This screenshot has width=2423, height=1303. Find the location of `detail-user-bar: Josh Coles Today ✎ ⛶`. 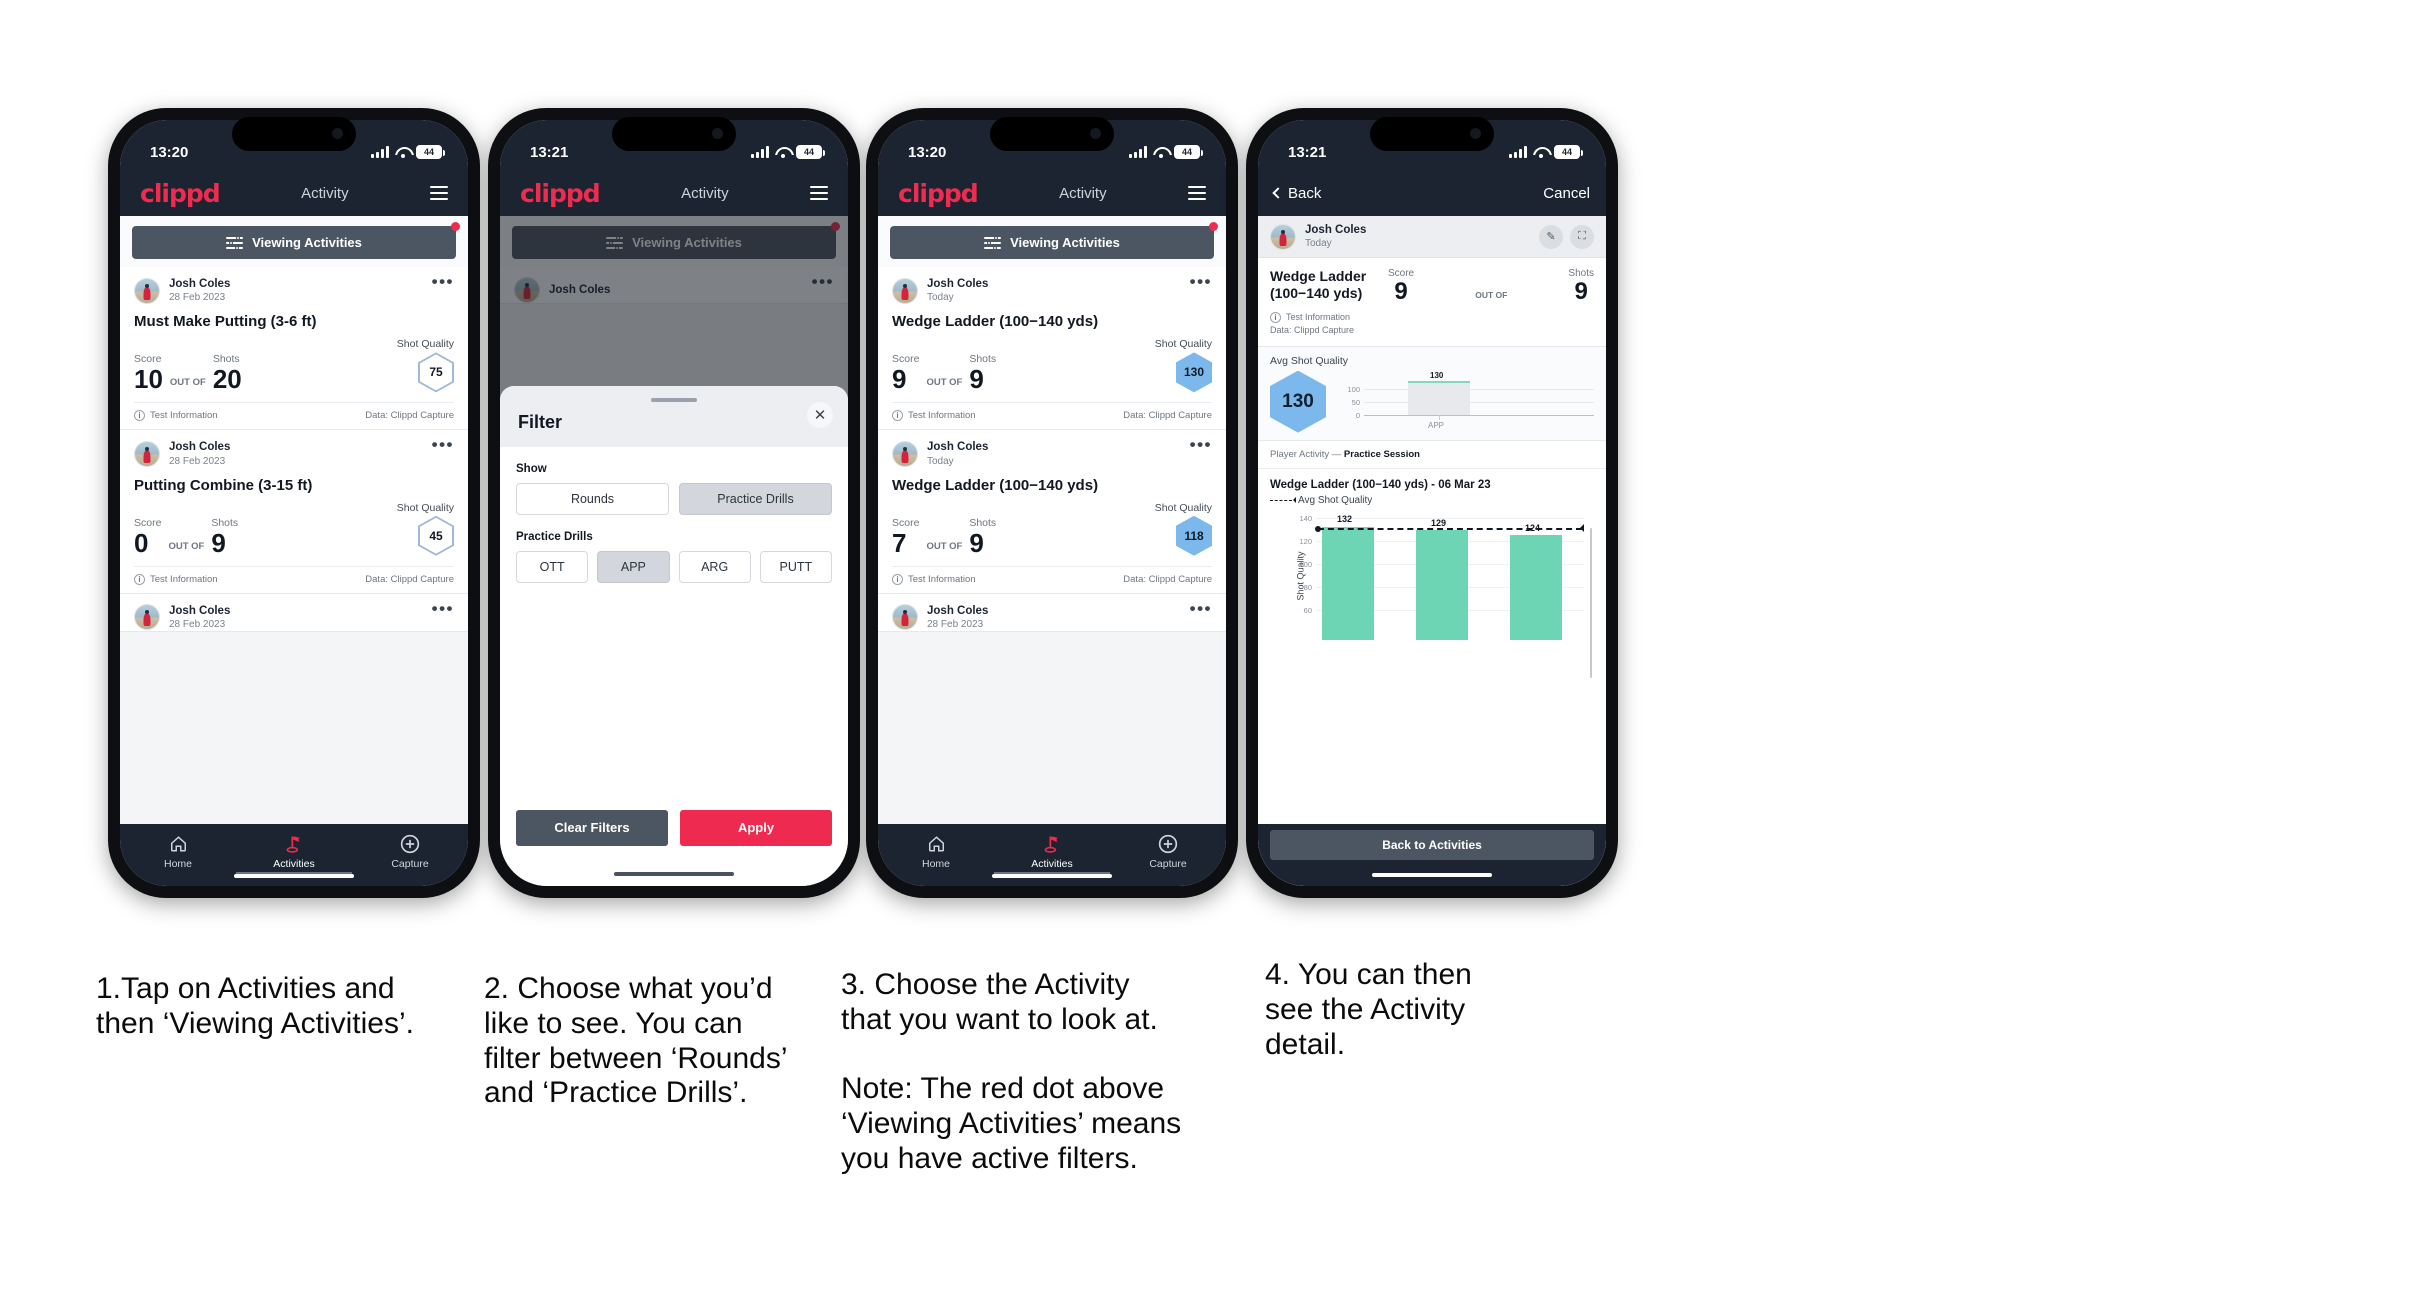

detail-user-bar: Josh Coles Today ✎ ⛶ is located at coordinates (1432, 237).